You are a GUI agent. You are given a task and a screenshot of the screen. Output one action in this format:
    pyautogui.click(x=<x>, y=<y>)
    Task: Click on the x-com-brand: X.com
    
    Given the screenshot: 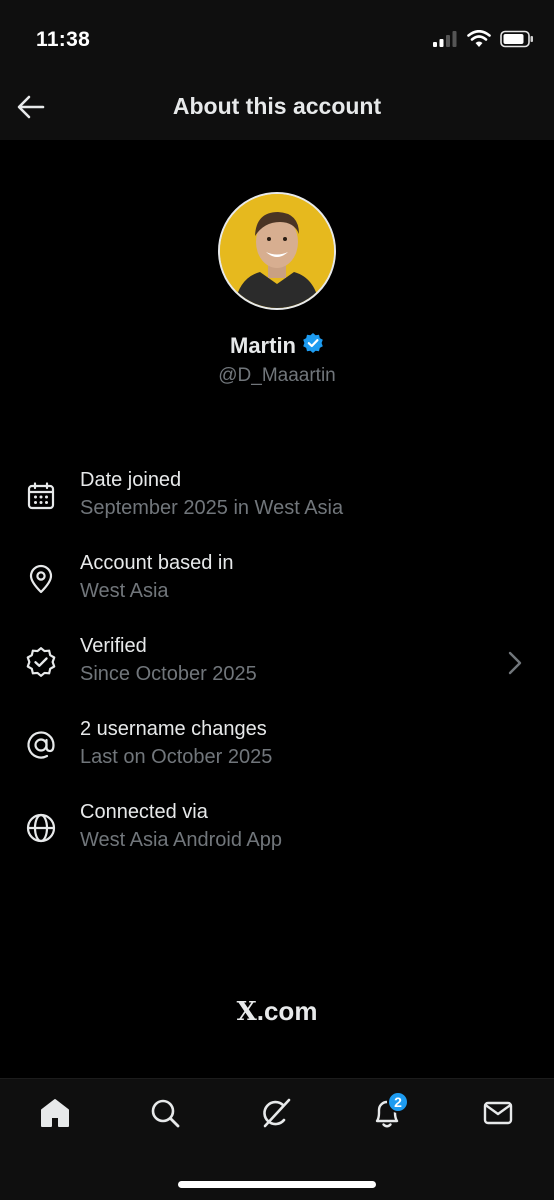 What is the action you would take?
    pyautogui.click(x=277, y=1011)
    